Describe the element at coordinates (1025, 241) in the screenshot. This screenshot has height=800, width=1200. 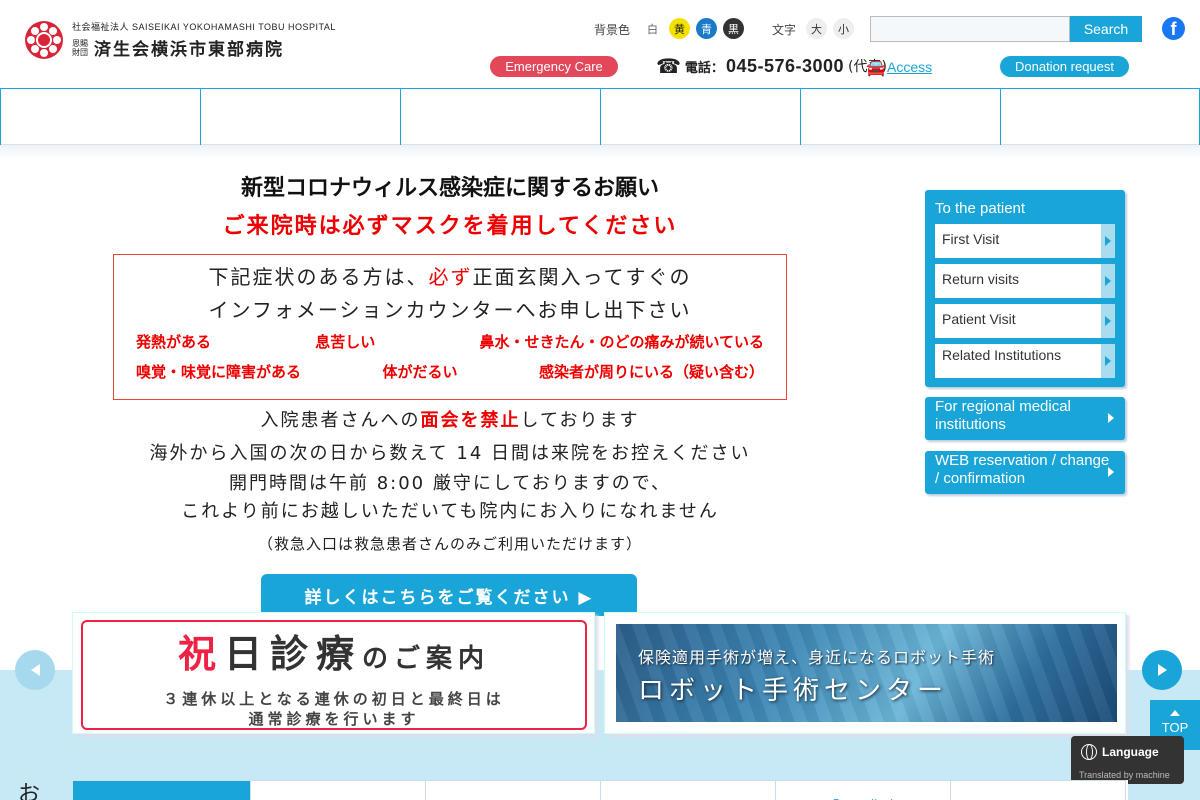
I see `patient-item-first-visit: First Visit` at that location.